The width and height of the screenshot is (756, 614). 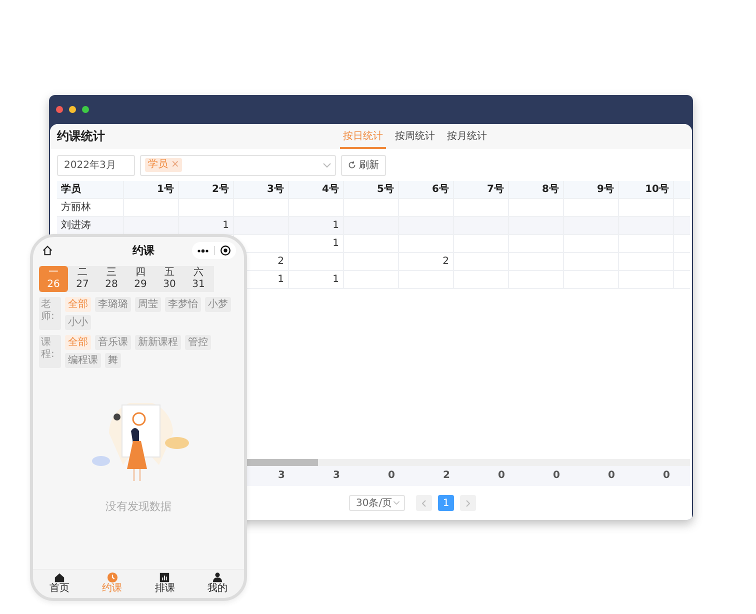 What do you see at coordinates (261, 189) in the screenshot?
I see `column-header: 3号` at bounding box center [261, 189].